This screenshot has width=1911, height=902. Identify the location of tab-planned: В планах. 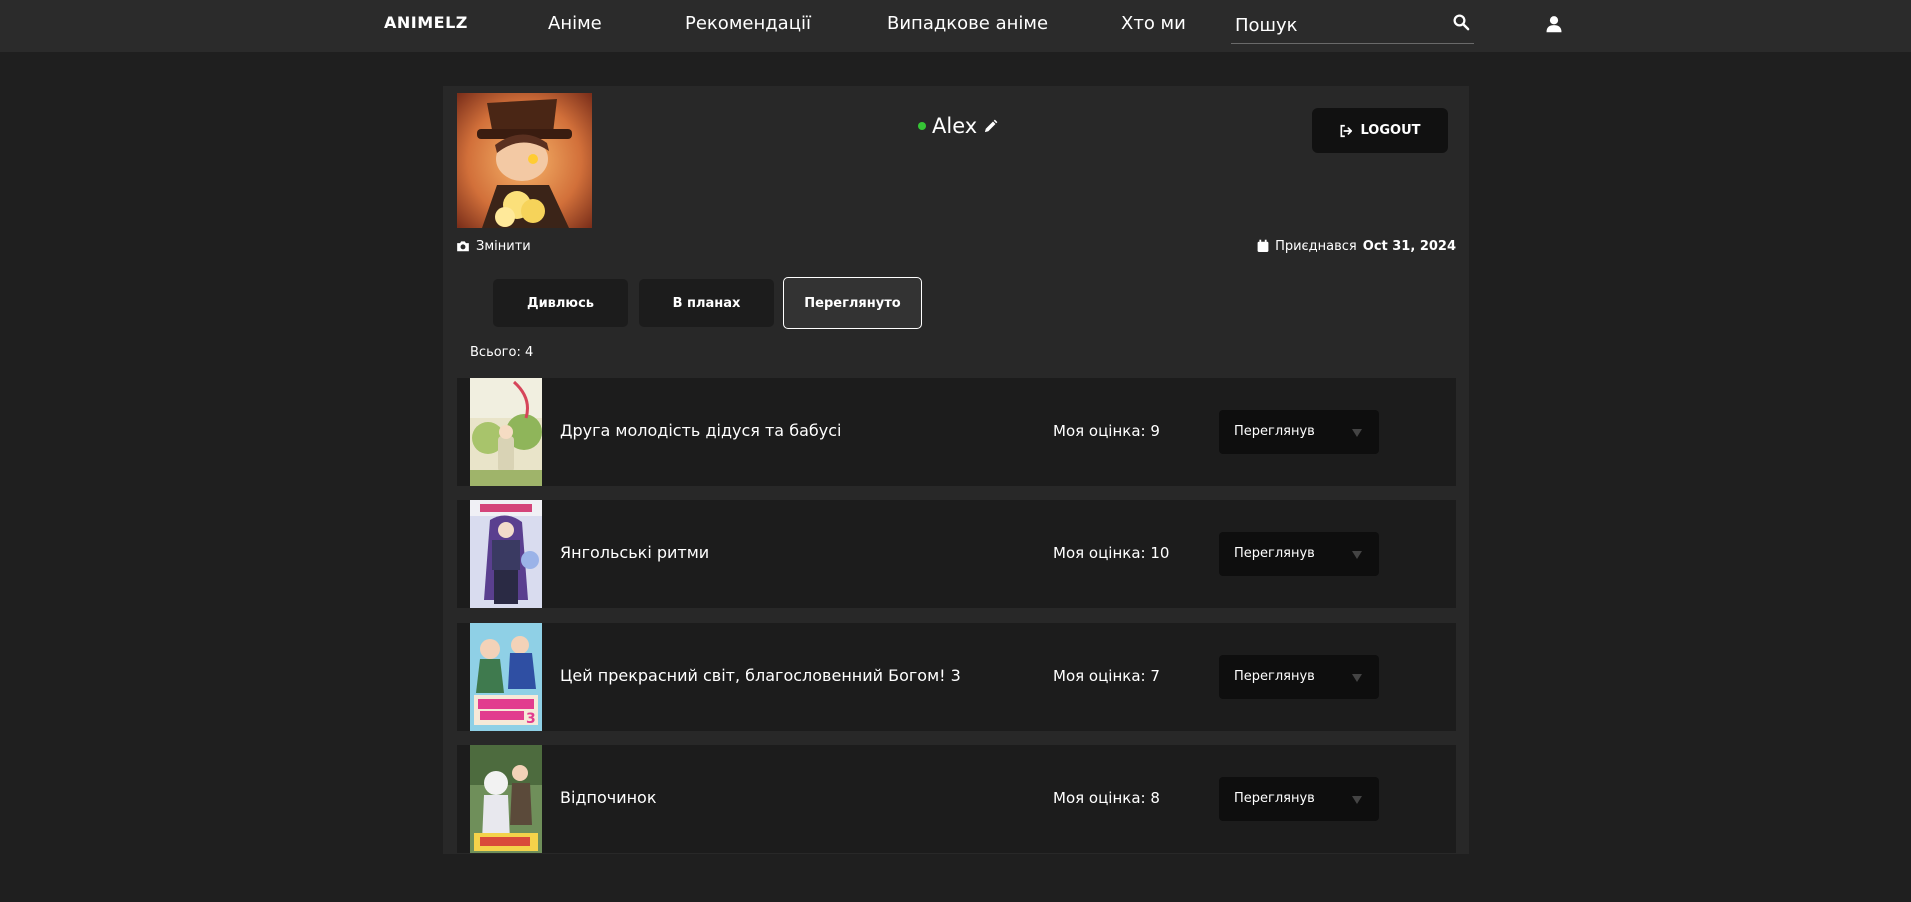
(706, 303).